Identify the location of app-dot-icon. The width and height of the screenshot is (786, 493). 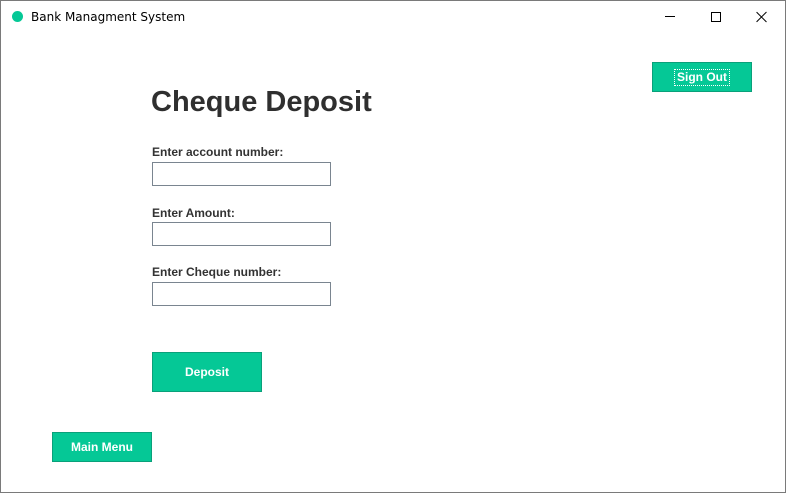
(17, 16).